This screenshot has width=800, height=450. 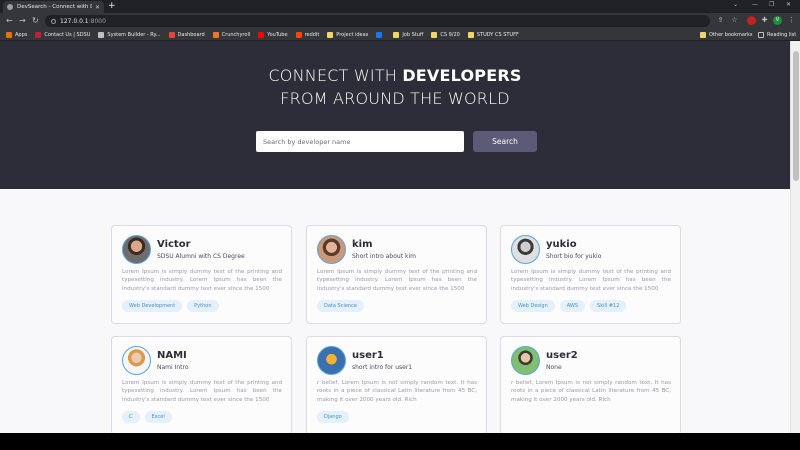 What do you see at coordinates (462, 75) in the screenshot?
I see `hero-title-bold: DEVELOPERS` at bounding box center [462, 75].